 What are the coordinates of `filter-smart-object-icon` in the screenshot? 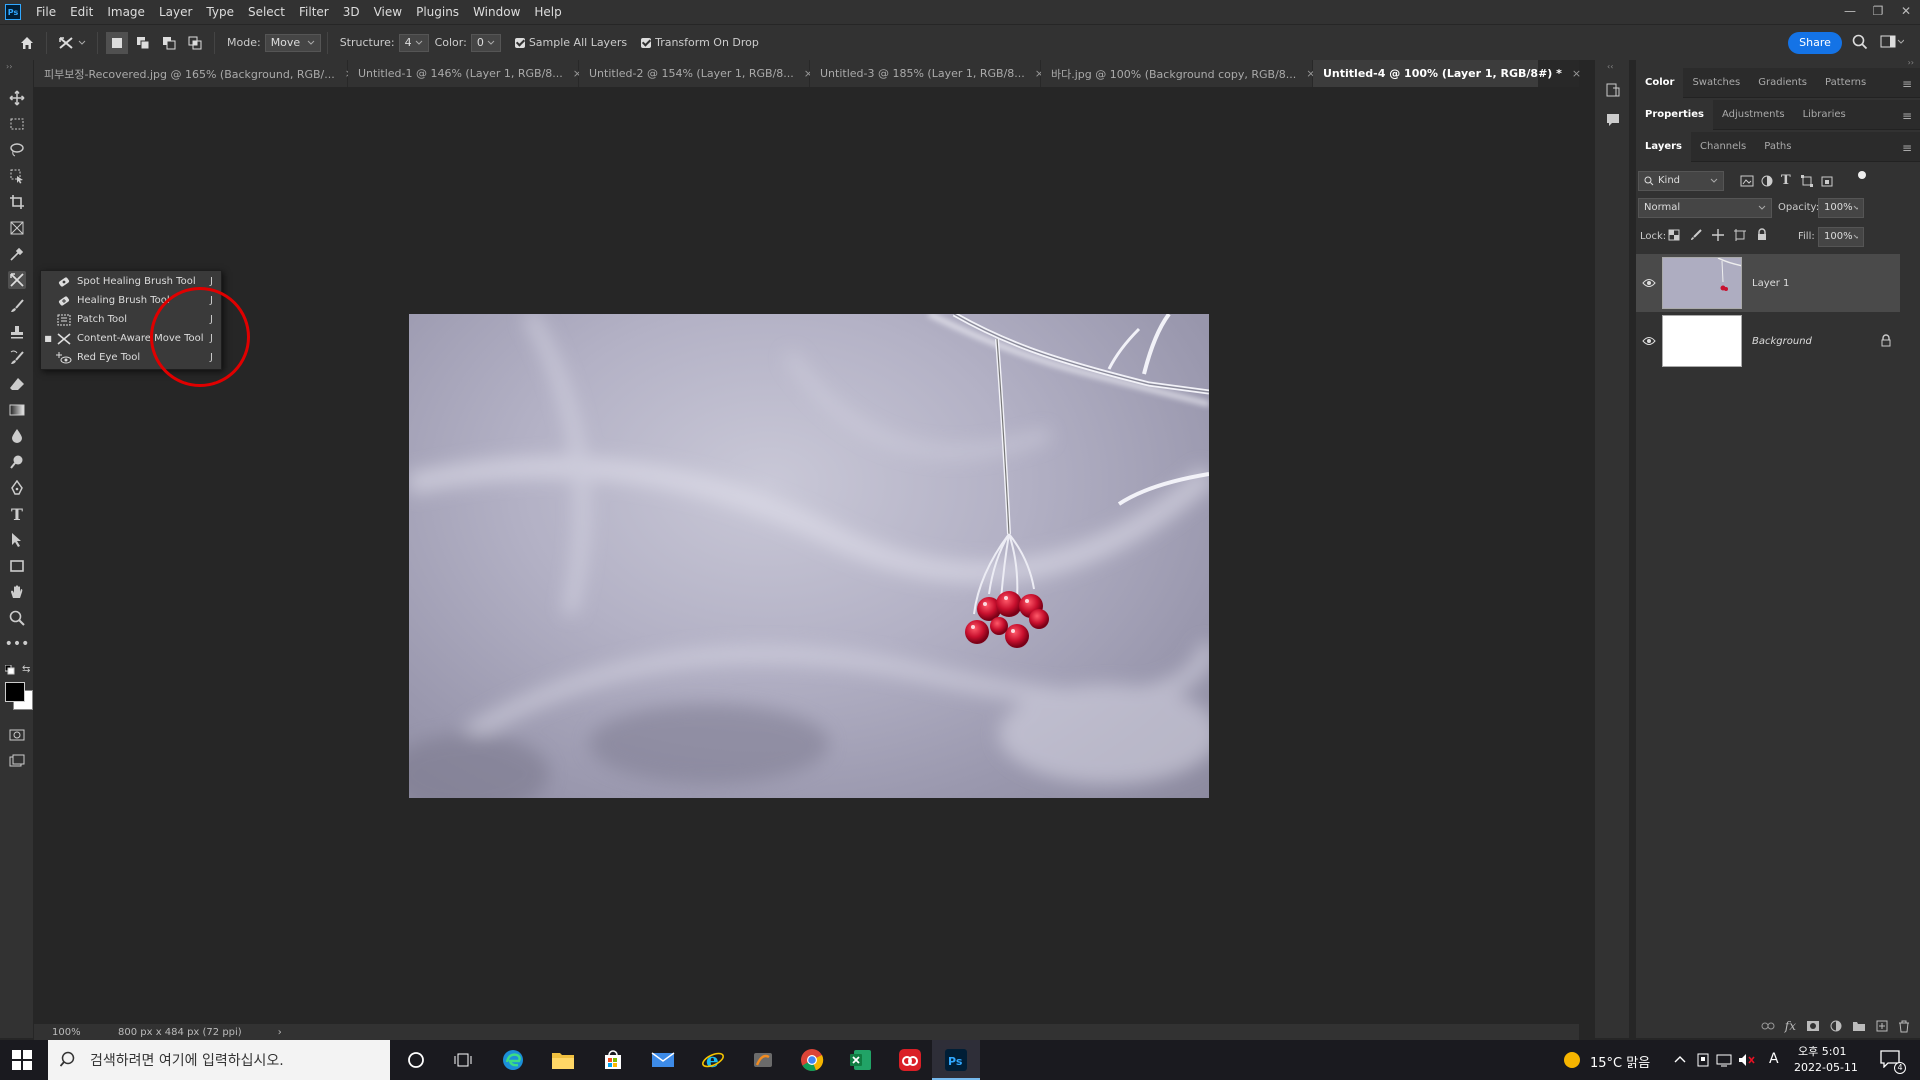 It's located at (1827, 181).